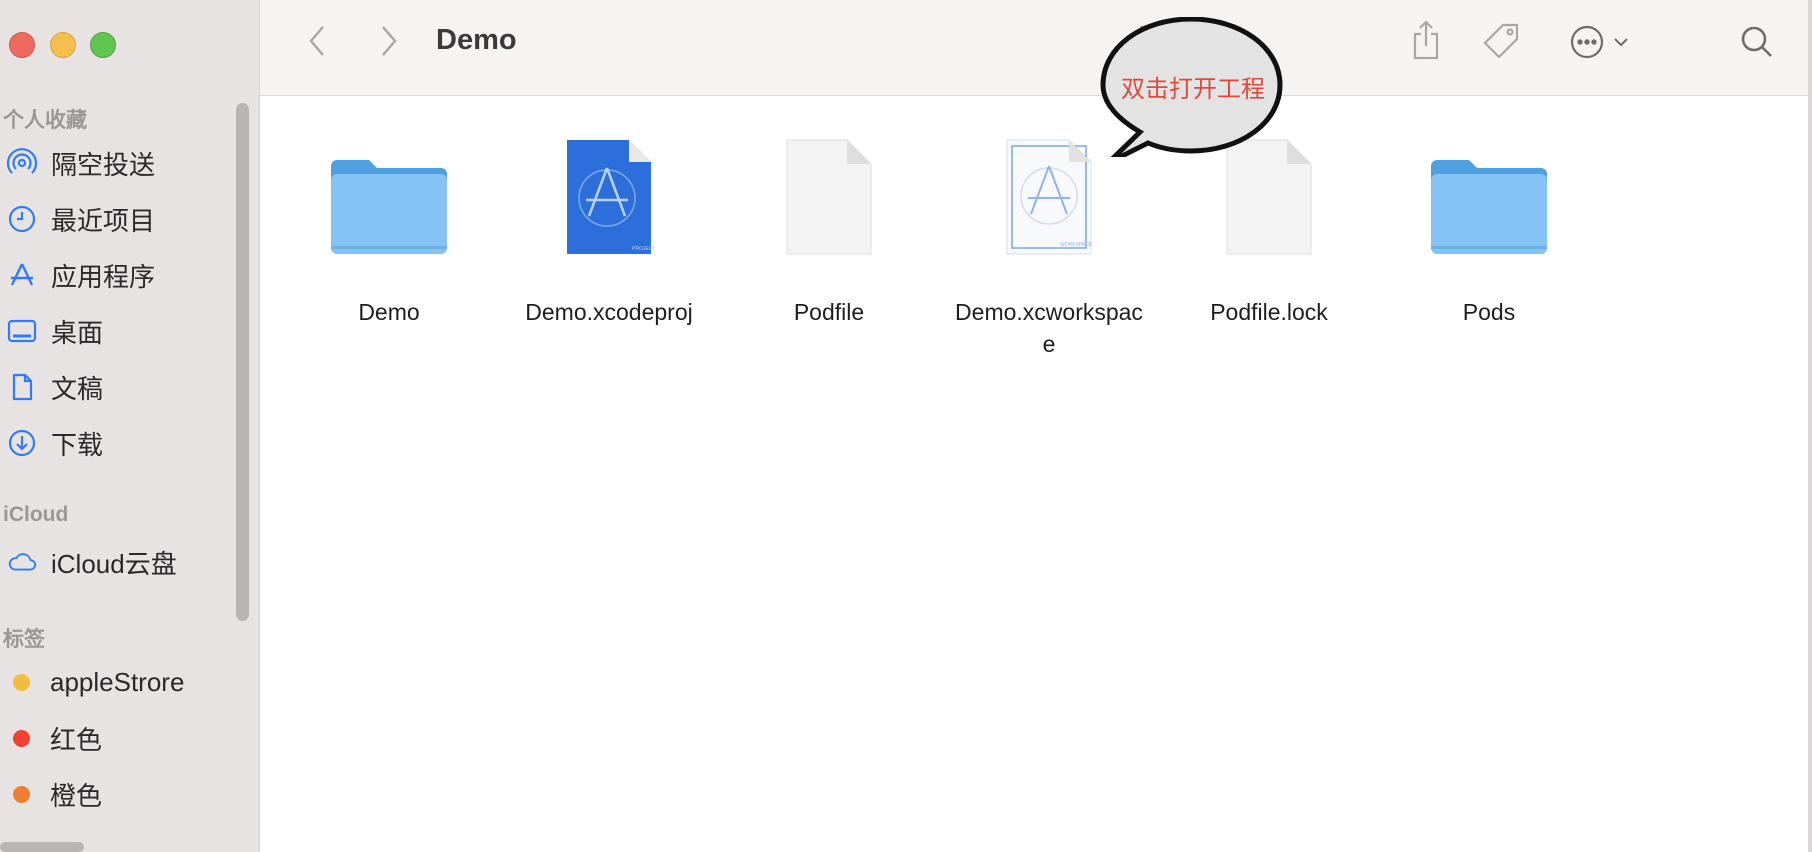 The height and width of the screenshot is (852, 1812). Describe the element at coordinates (22, 45) in the screenshot. I see `close-window-button` at that location.